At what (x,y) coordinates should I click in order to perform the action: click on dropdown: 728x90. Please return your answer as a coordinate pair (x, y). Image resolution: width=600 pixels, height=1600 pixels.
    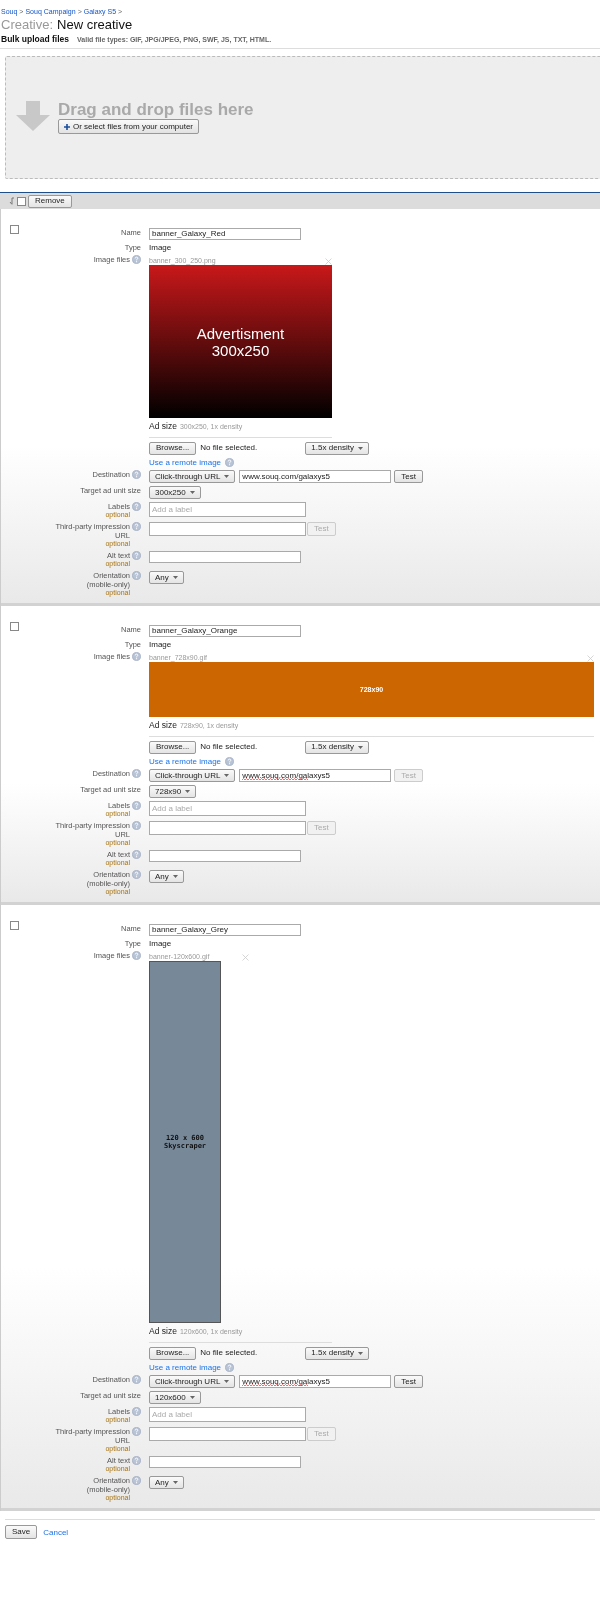
    Looking at the image, I should click on (173, 792).